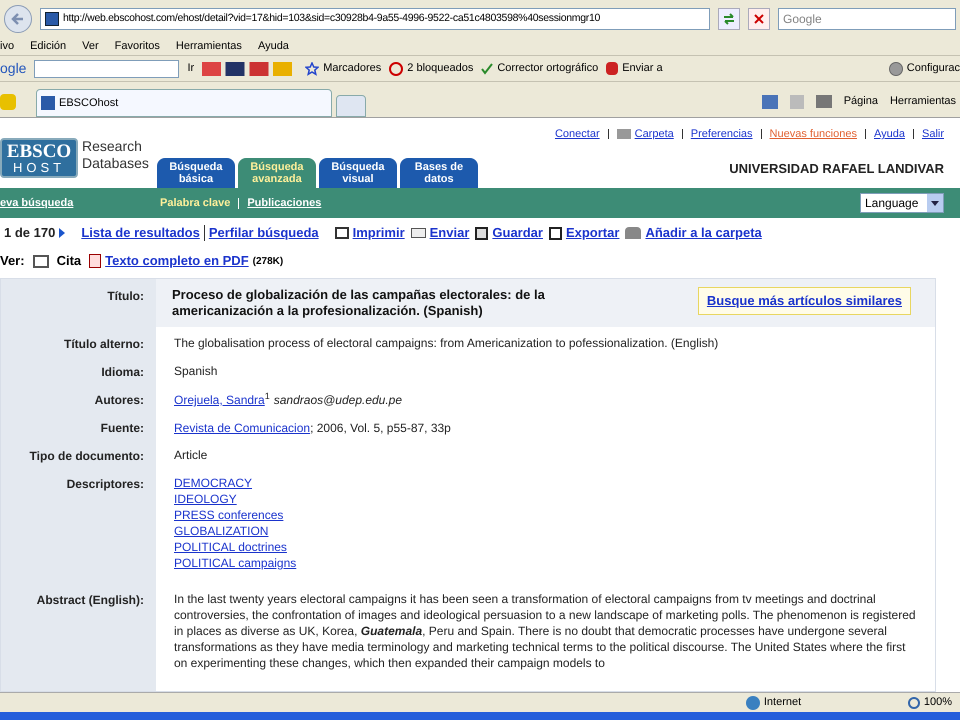 The height and width of the screenshot is (720, 960). What do you see at coordinates (867, 19) in the screenshot?
I see `search-field: Google` at bounding box center [867, 19].